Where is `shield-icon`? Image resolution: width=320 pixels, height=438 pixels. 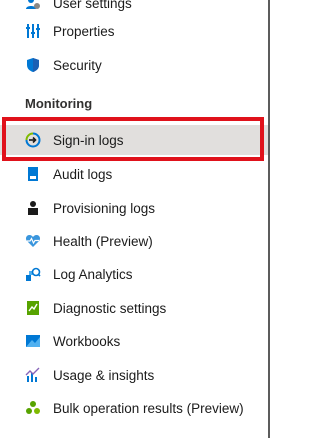
shield-icon is located at coordinates (33, 65).